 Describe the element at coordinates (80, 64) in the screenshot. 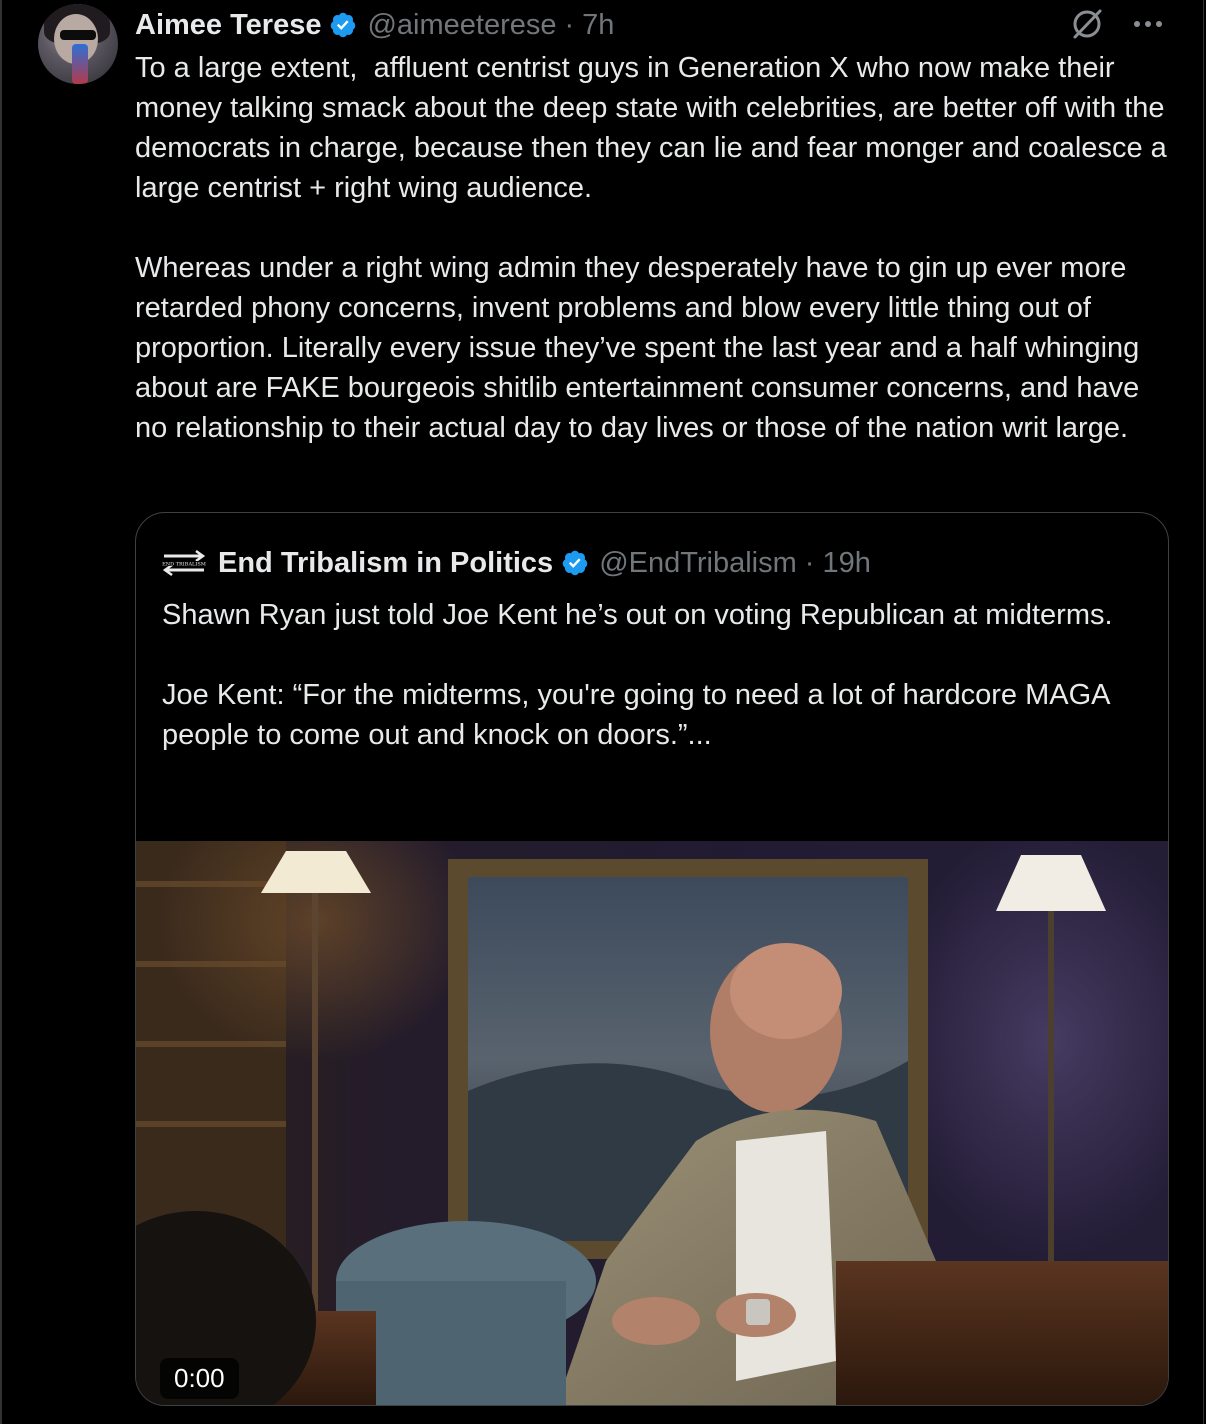

I see `avatar-can` at that location.